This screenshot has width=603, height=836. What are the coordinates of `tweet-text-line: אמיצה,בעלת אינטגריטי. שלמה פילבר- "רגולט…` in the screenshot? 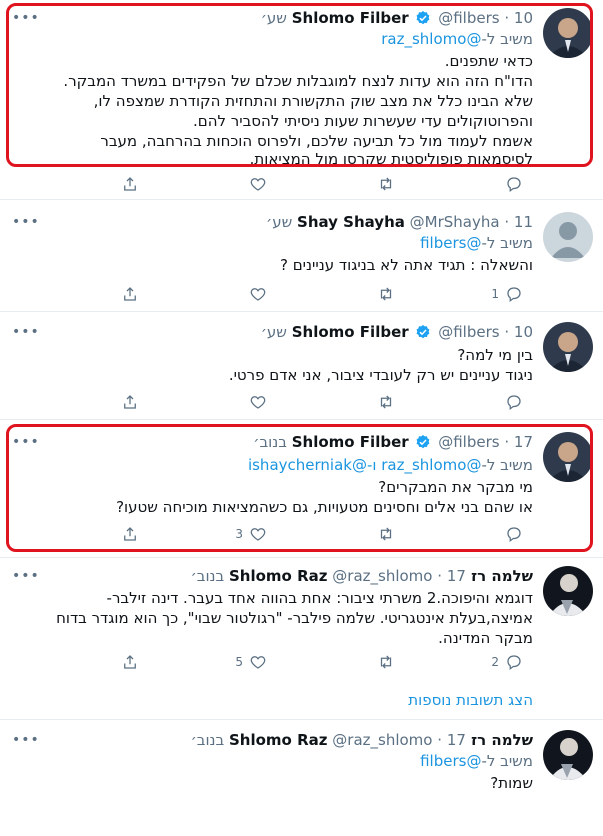 It's located at (294, 618).